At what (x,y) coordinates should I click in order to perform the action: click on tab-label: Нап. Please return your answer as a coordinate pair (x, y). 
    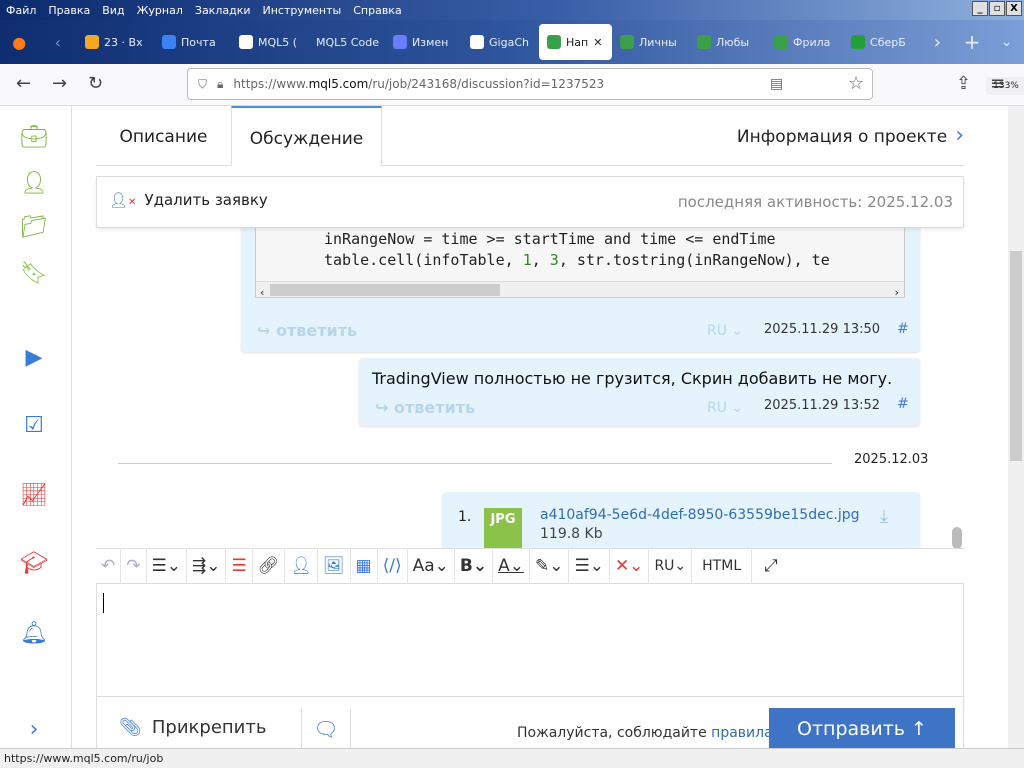
    Looking at the image, I should click on (577, 42).